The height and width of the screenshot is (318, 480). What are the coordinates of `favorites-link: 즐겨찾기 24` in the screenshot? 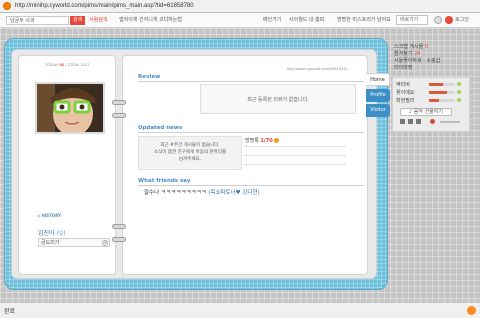 It's located at (407, 53).